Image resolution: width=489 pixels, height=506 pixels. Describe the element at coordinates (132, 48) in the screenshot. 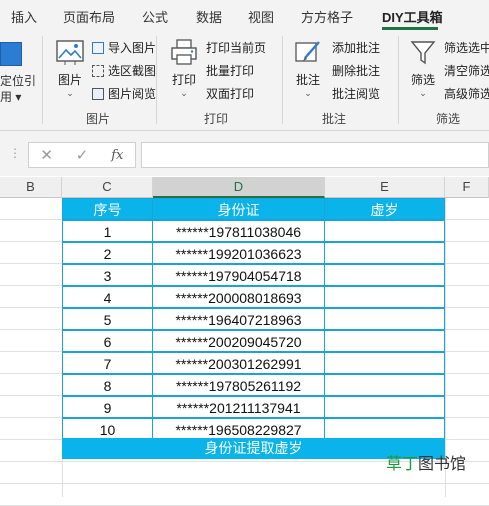

I see `import-picture-label: 导入图片` at that location.